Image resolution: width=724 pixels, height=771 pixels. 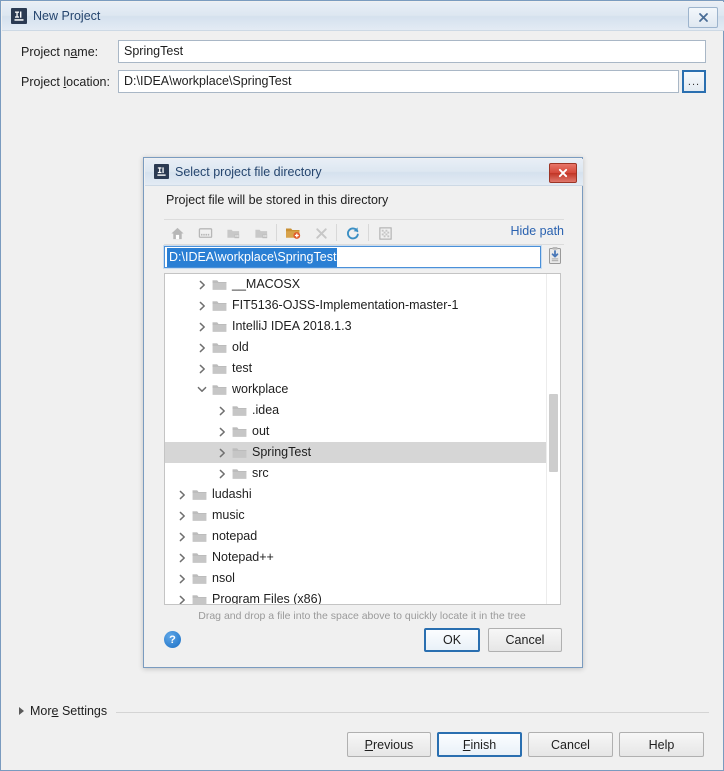 What do you see at coordinates (267, 598) in the screenshot?
I see `tree-node-label: Program Files (x86)` at bounding box center [267, 598].